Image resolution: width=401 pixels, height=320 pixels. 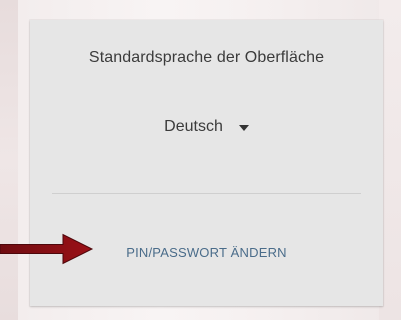 I want to click on language-select-value: Deutsch, so click(x=193, y=126).